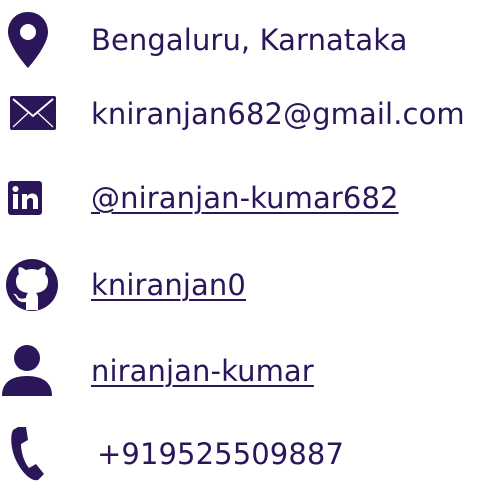 This screenshot has width=488, height=484. I want to click on github-link: kniranjan0, so click(168, 285).